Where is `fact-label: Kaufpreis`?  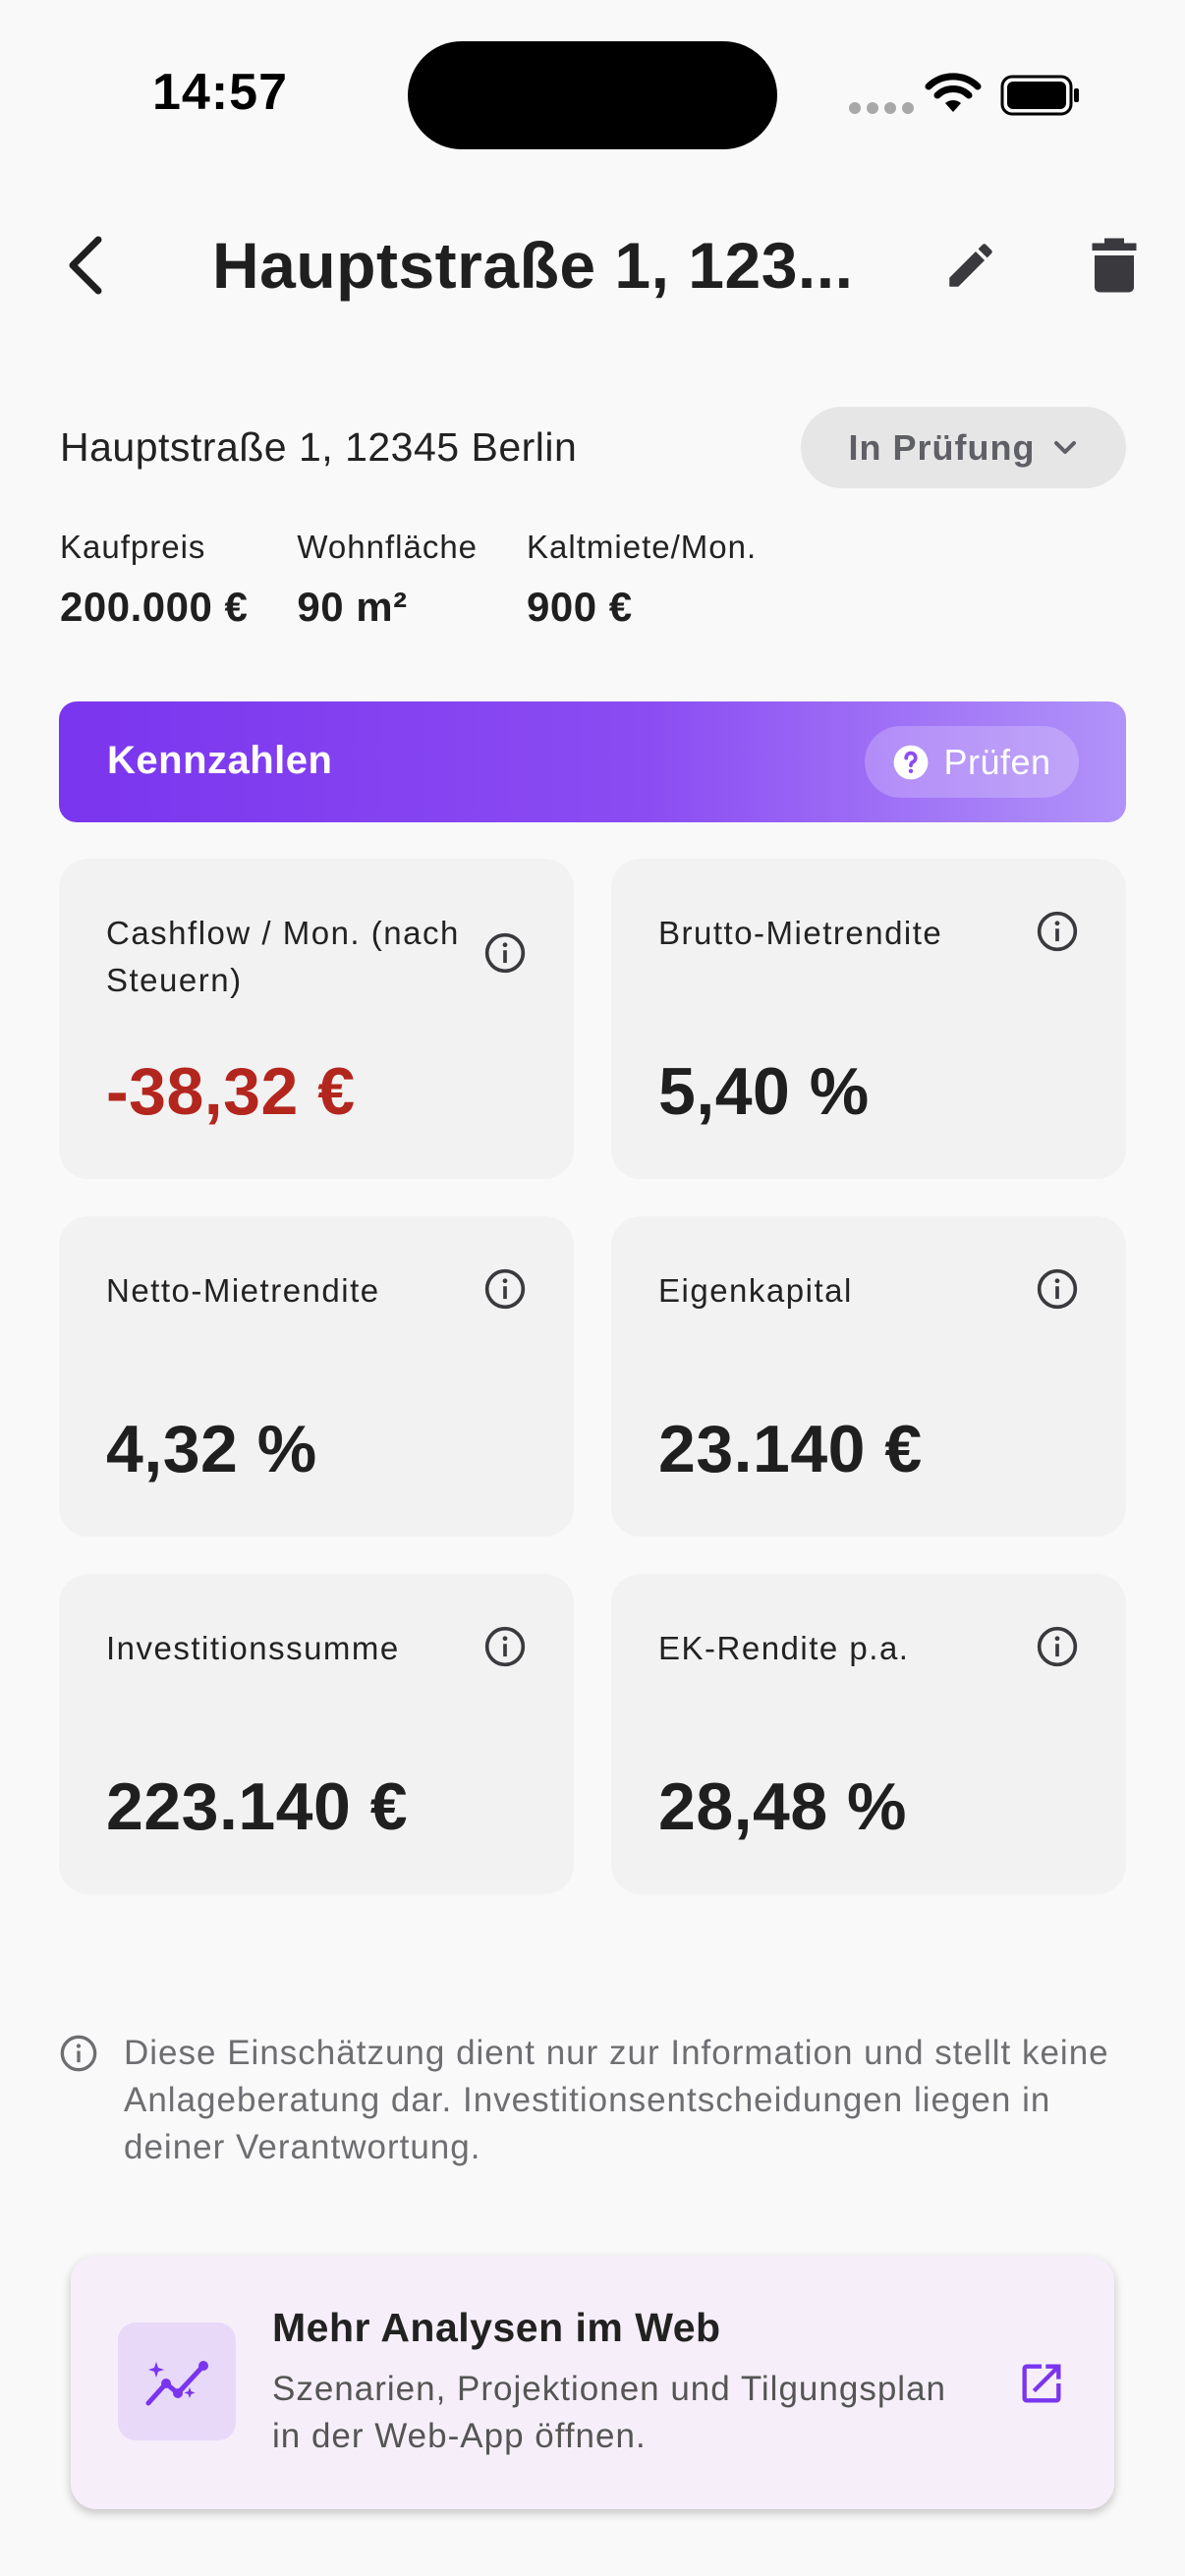
fact-label: Kaufpreis is located at coordinates (133, 547).